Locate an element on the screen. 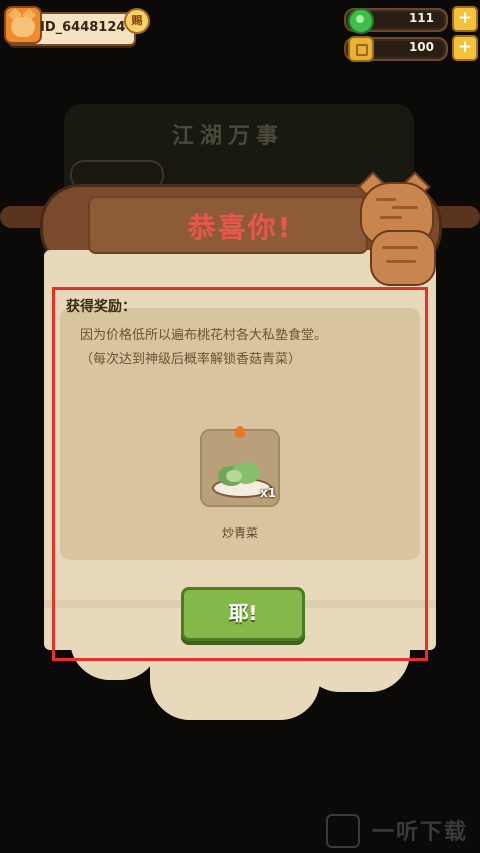  avatar is located at coordinates (23, 25).